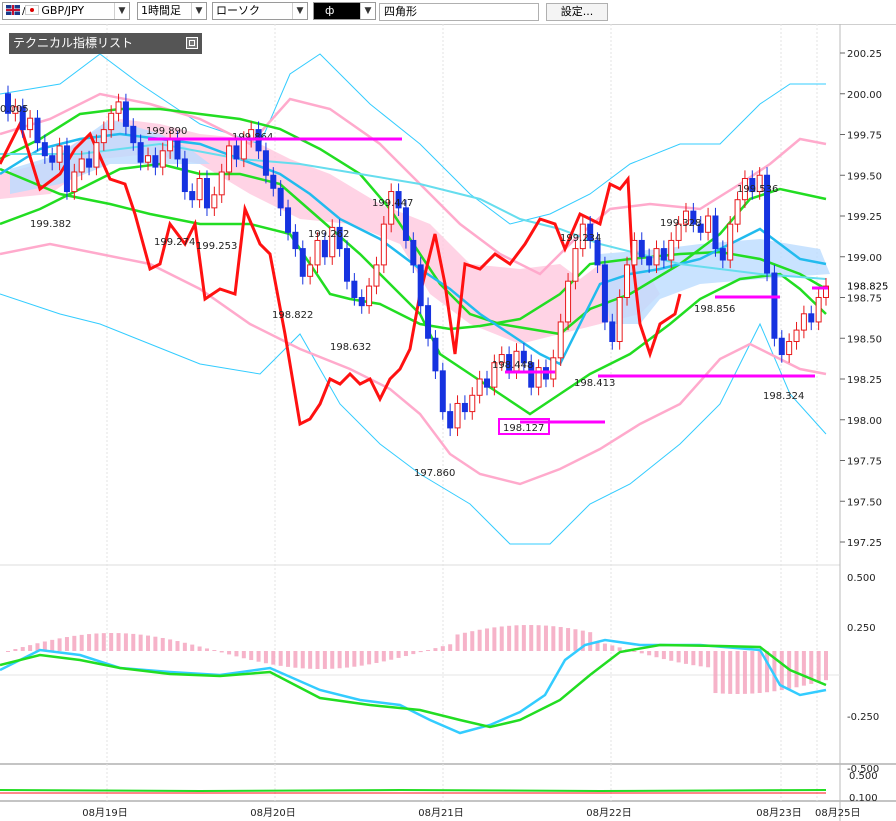 The width and height of the screenshot is (896, 821). Describe the element at coordinates (863, 717) in the screenshot. I see `osc-tick-label: -0.250` at that location.